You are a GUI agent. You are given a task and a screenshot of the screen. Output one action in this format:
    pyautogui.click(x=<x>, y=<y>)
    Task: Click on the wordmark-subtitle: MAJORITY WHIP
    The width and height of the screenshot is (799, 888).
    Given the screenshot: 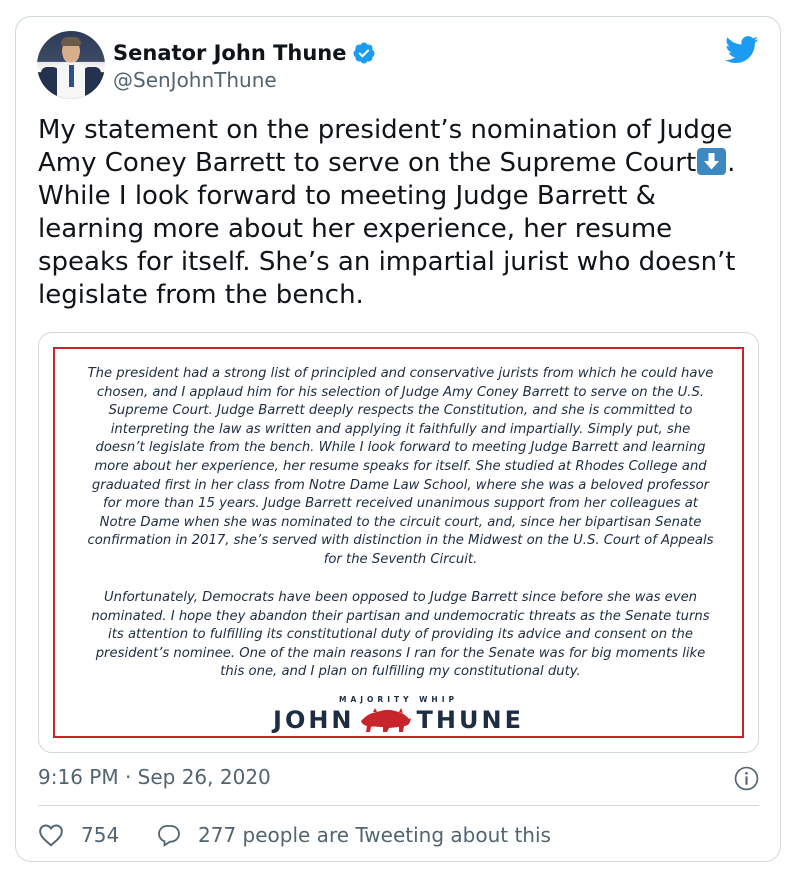 What is the action you would take?
    pyautogui.click(x=398, y=699)
    